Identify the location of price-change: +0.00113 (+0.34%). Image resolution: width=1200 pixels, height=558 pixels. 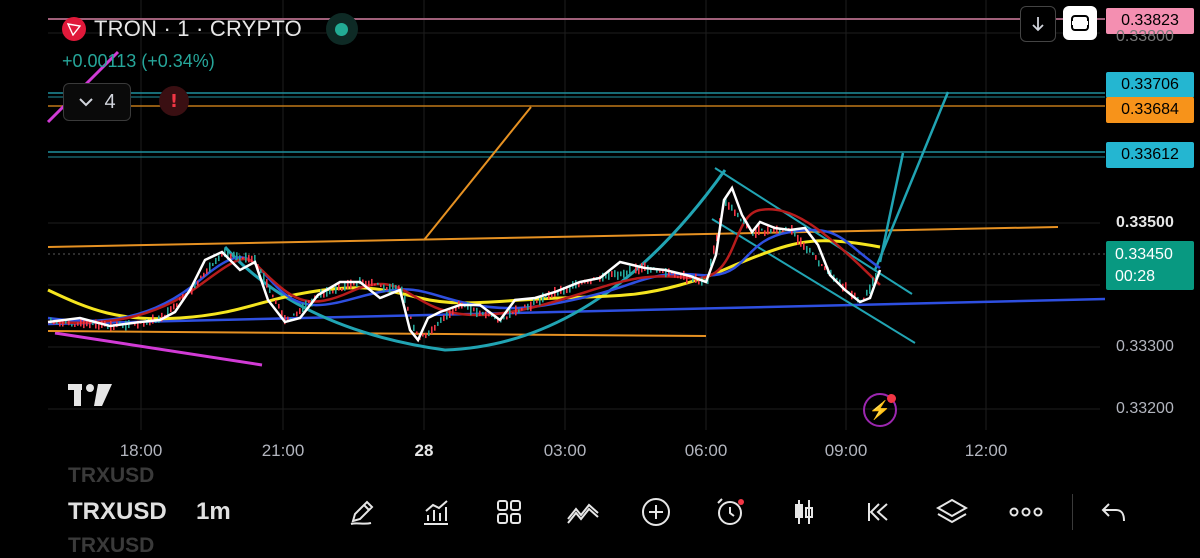
(138, 61).